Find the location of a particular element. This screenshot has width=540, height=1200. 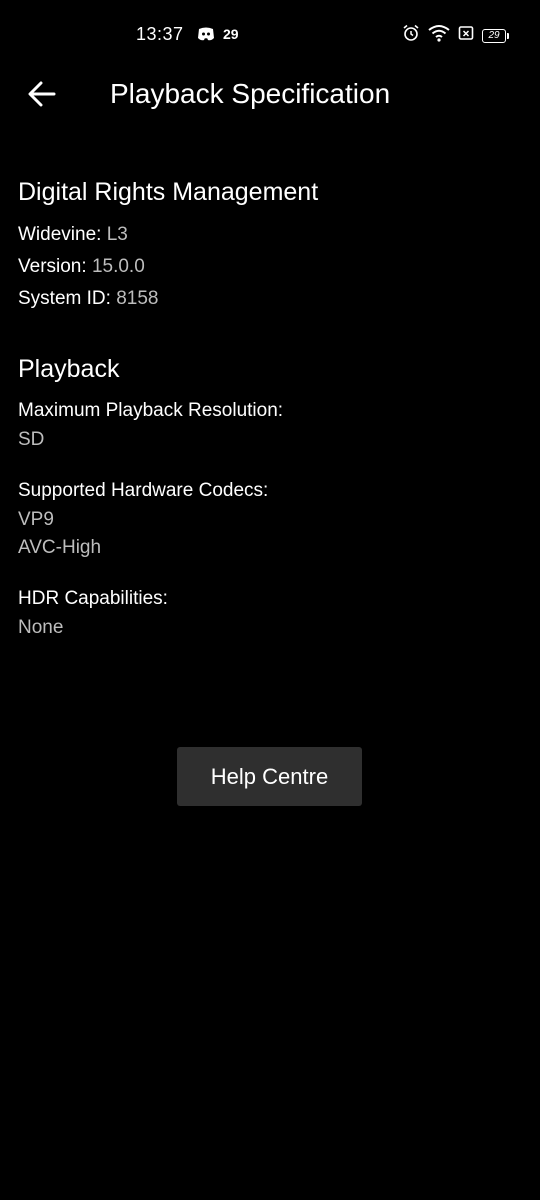

system-id-label: System ID: is located at coordinates (64, 298).